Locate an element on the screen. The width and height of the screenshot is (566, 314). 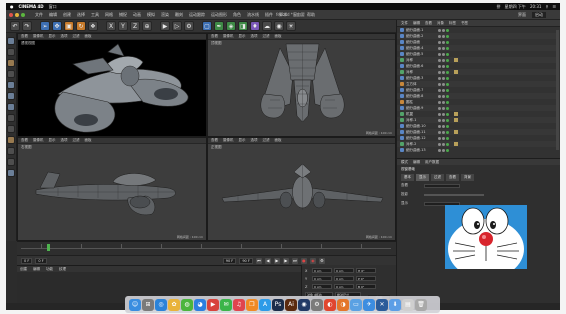
wechat-icon: ◍ is located at coordinates (187, 304).